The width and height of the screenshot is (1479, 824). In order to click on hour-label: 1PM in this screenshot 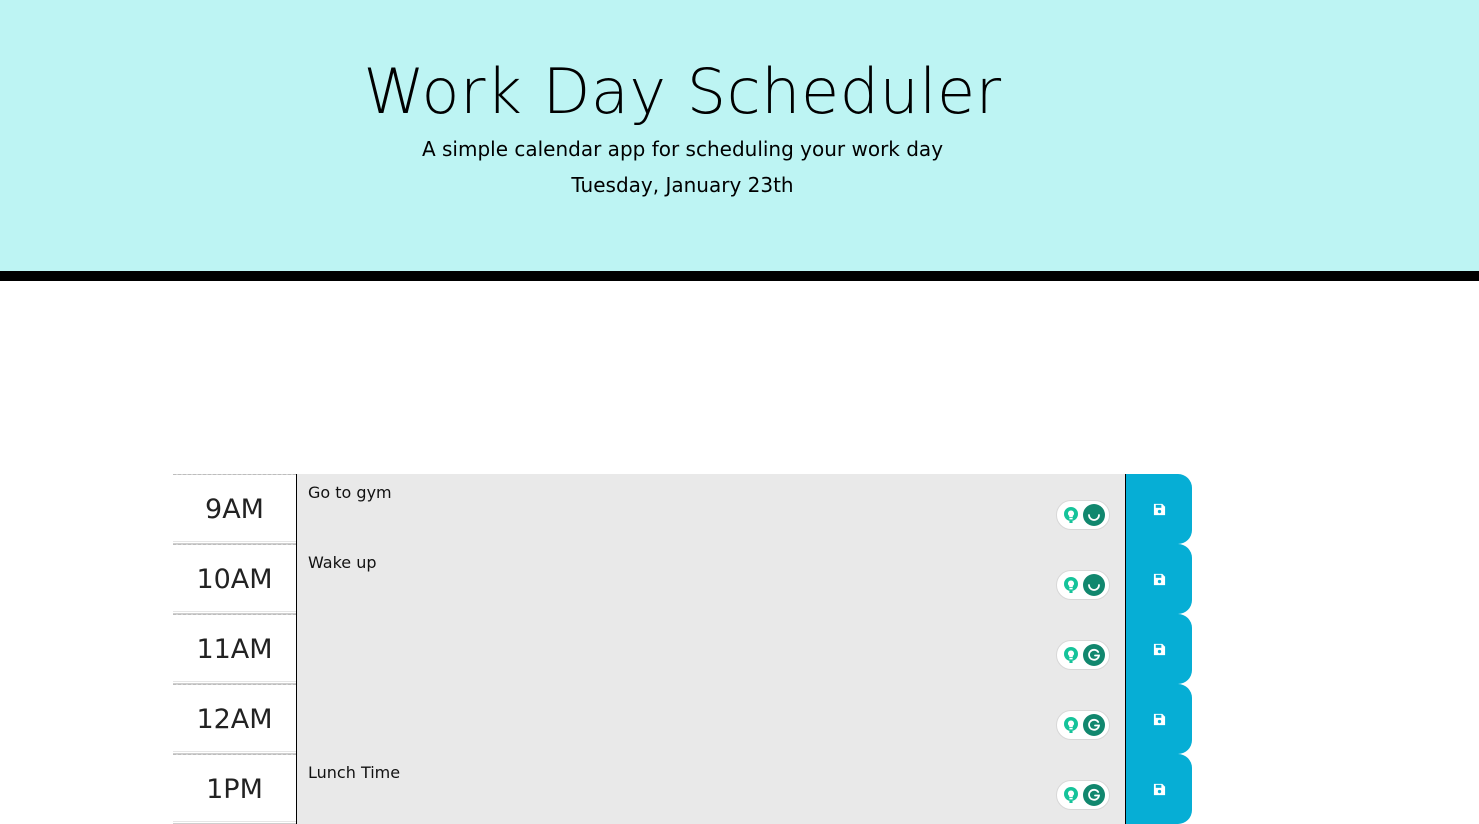, I will do `click(234, 789)`.